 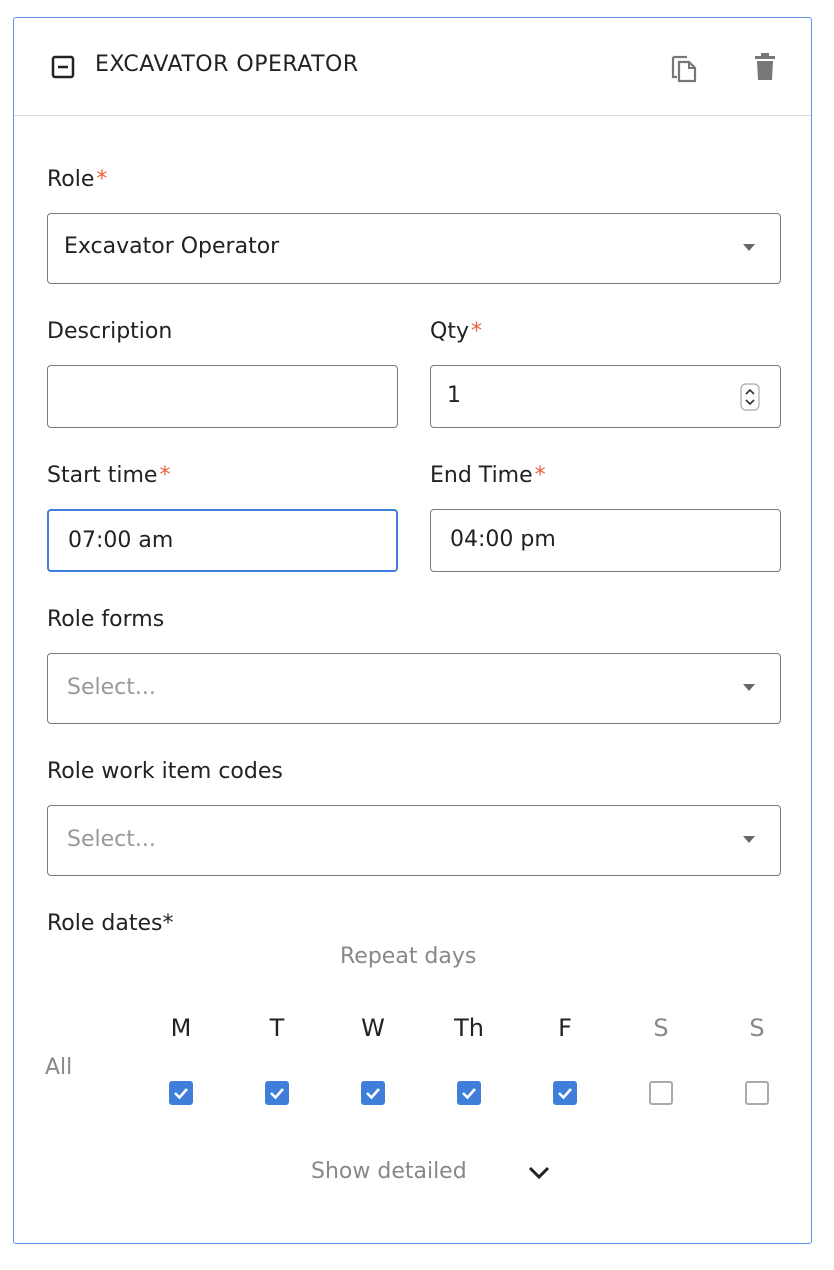 What do you see at coordinates (121, 540) in the screenshot?
I see `start-time-value: 07:00 am` at bounding box center [121, 540].